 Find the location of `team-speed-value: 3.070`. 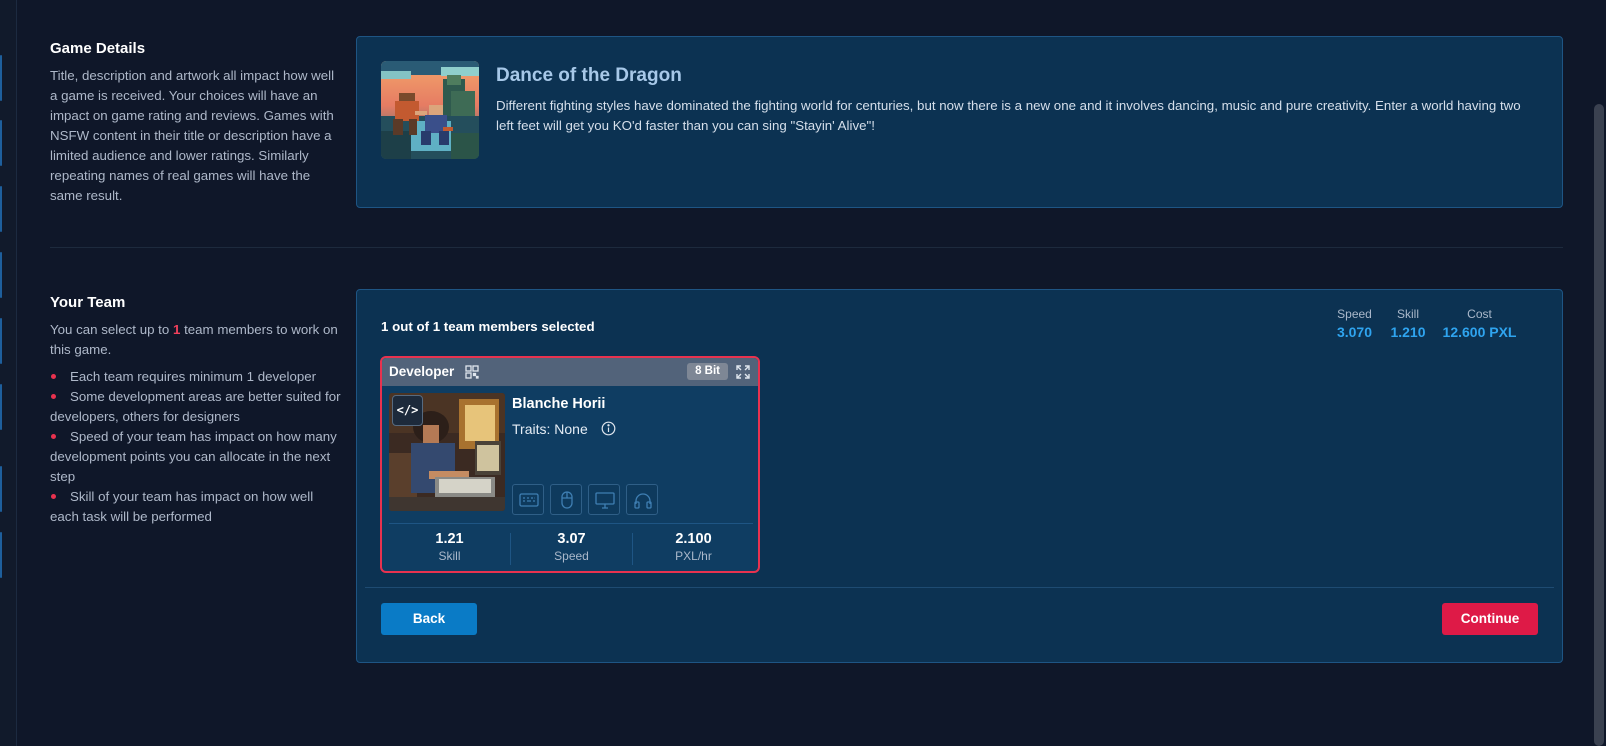

team-speed-value: 3.070 is located at coordinates (1354, 332).